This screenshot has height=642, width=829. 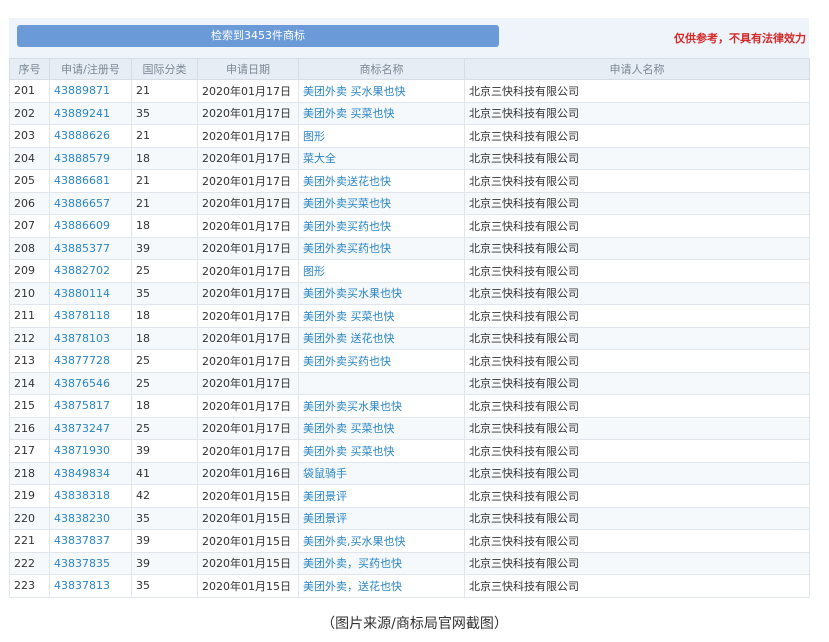 What do you see at coordinates (30, 293) in the screenshot?
I see `row-index: 210` at bounding box center [30, 293].